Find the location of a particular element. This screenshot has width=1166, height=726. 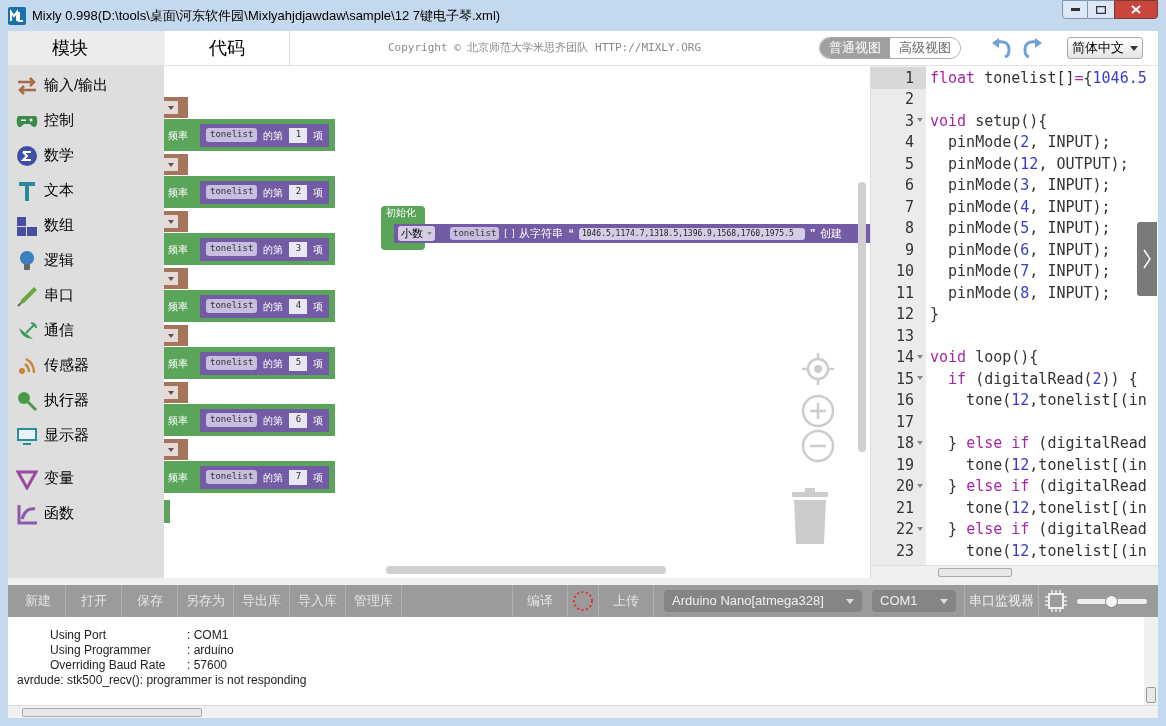

chip-icon is located at coordinates (1056, 601).